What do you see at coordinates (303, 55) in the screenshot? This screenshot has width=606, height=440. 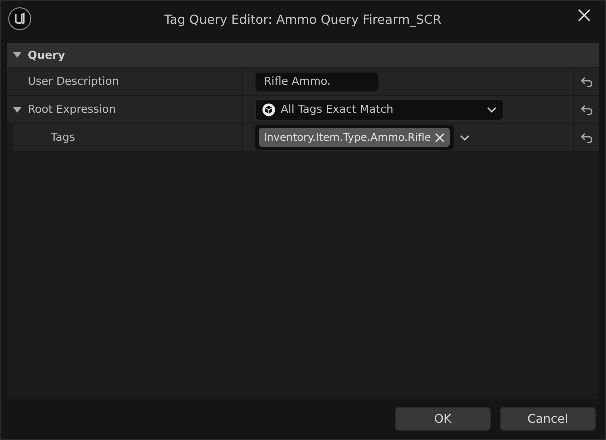 I see `category-header: Query` at bounding box center [303, 55].